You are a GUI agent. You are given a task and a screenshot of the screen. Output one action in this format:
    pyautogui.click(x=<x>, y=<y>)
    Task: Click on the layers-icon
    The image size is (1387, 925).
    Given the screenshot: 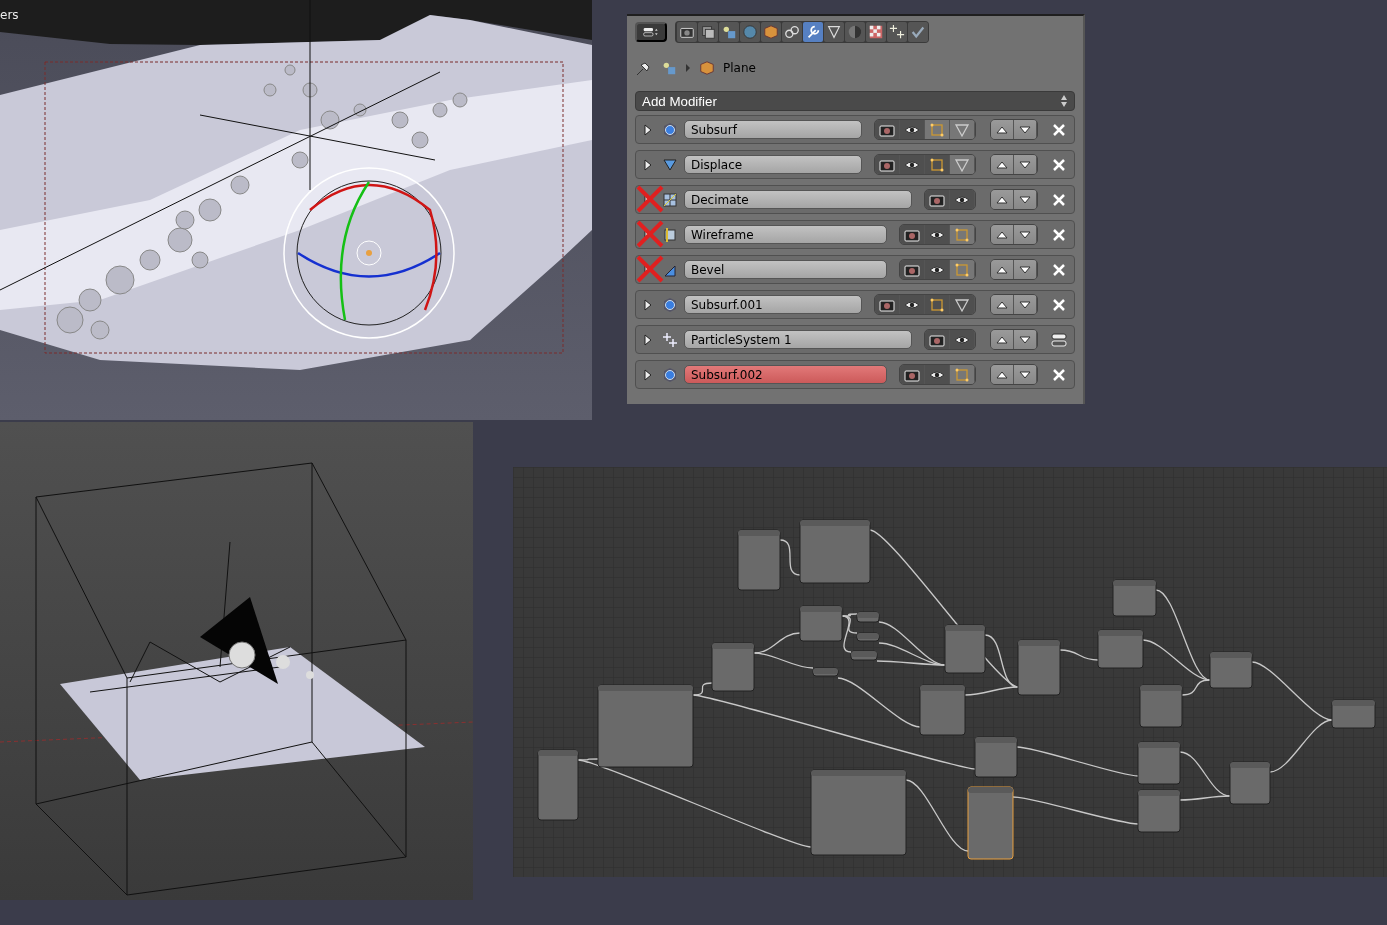 What is the action you would take?
    pyautogui.click(x=707, y=32)
    